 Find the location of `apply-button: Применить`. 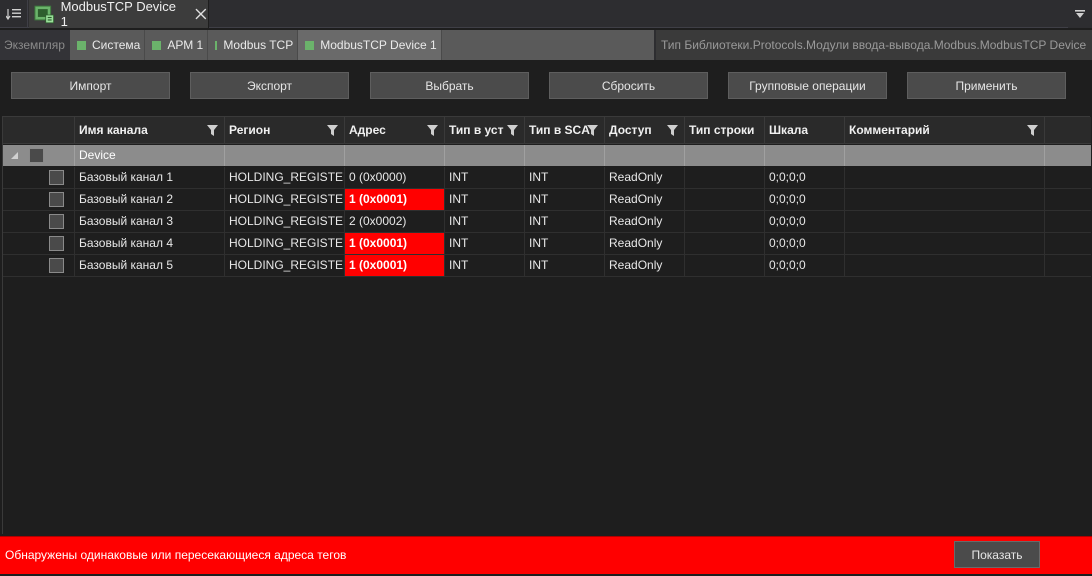

apply-button: Применить is located at coordinates (986, 85).